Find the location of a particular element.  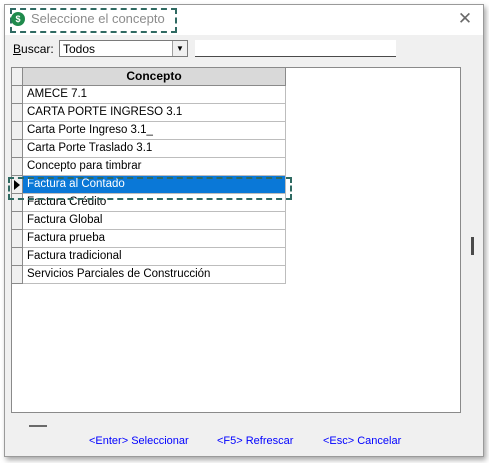

concept-cell: Factura al Contado is located at coordinates (154, 185).